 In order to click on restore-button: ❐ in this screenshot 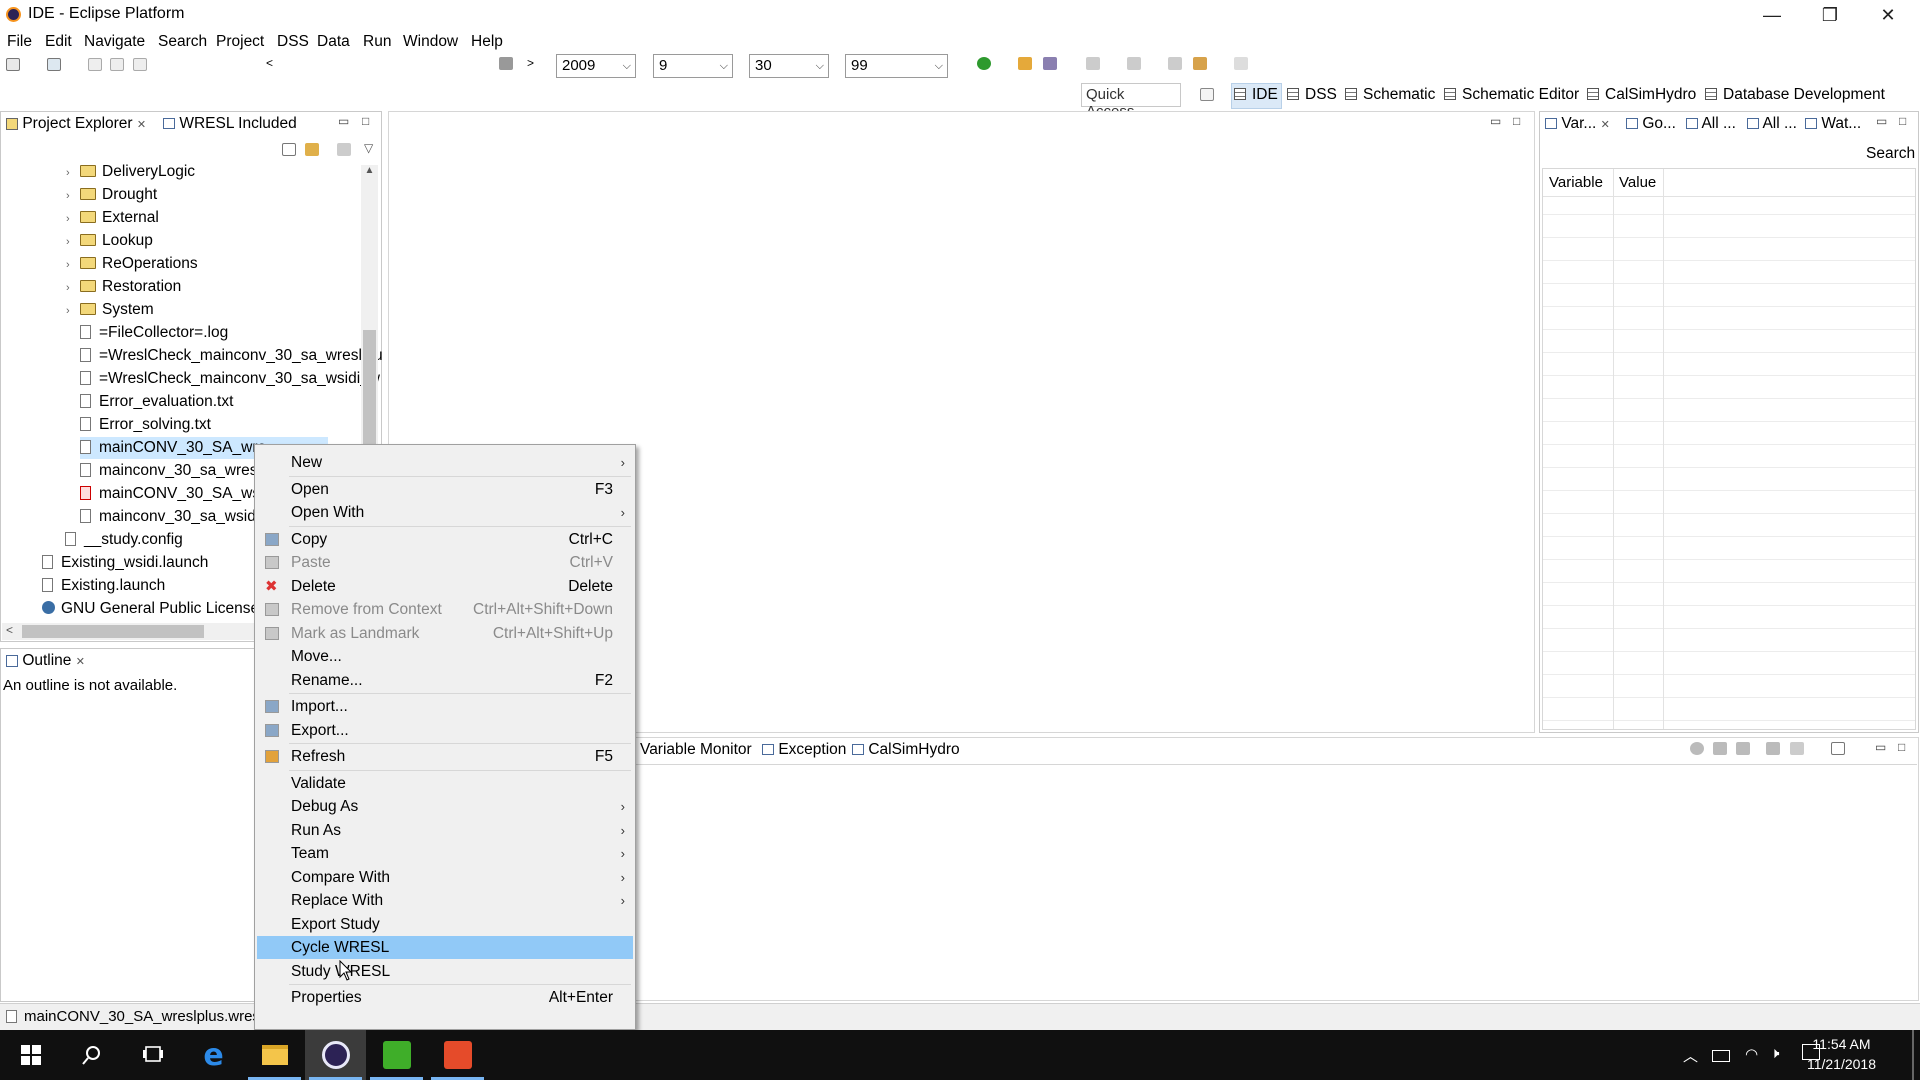, I will do `click(1830, 15)`.